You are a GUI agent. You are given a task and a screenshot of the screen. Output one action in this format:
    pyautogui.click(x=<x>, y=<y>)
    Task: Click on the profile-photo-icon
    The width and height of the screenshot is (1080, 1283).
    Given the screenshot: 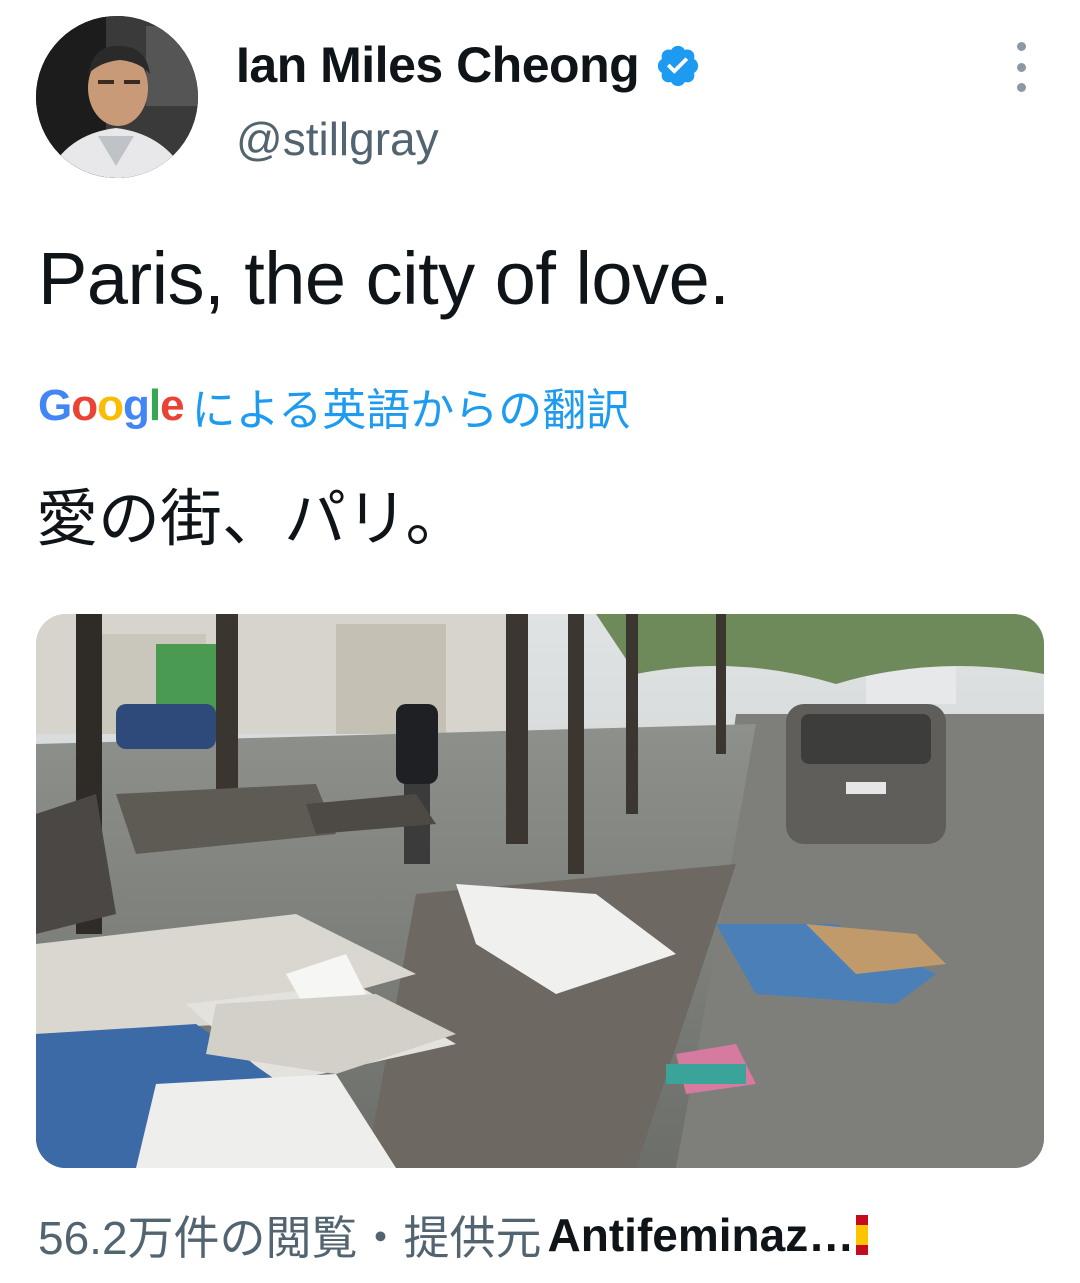 What is the action you would take?
    pyautogui.click(x=117, y=97)
    